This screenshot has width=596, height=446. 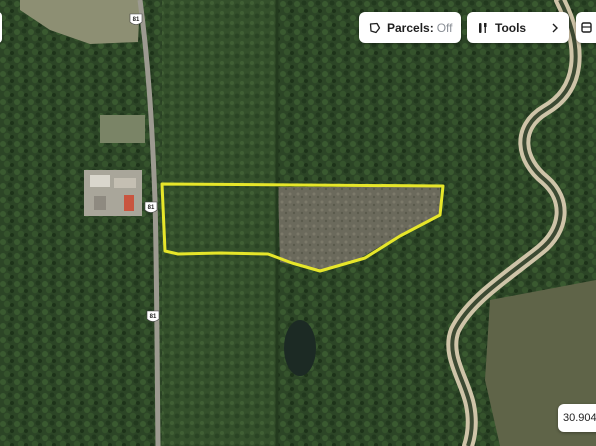 I want to click on layers-button, so click(x=586, y=27).